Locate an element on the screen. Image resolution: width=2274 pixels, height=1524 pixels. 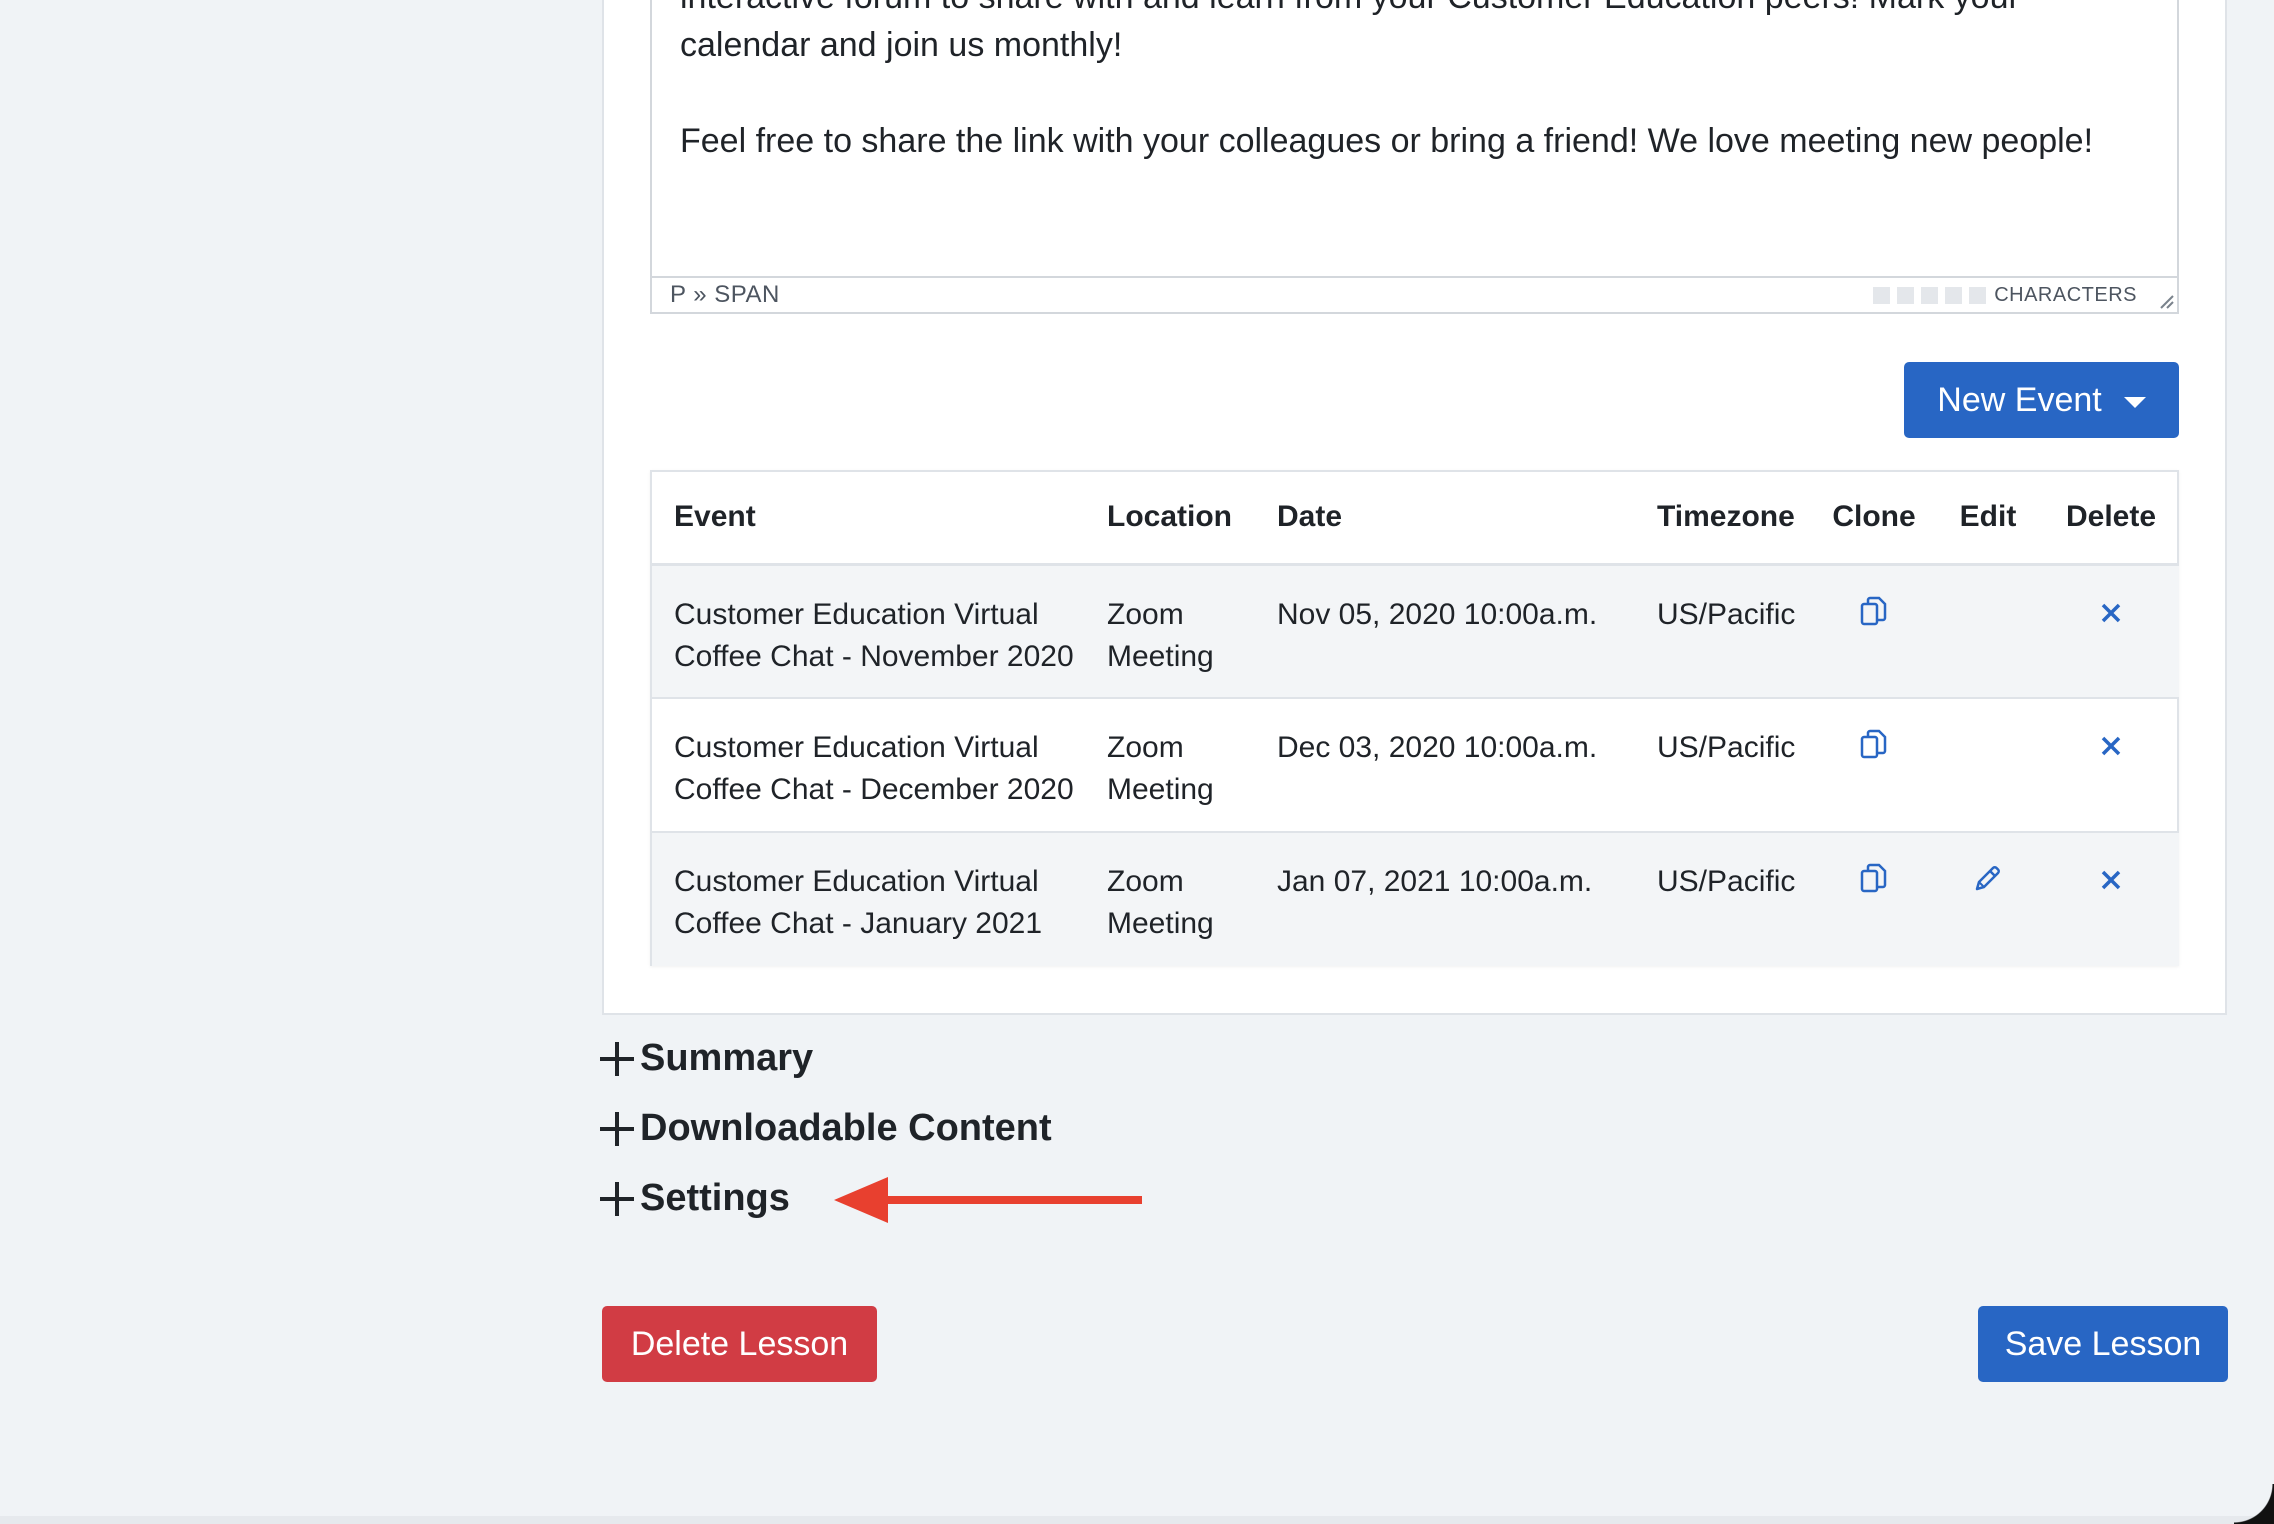
caret-down-icon is located at coordinates (2134, 402).